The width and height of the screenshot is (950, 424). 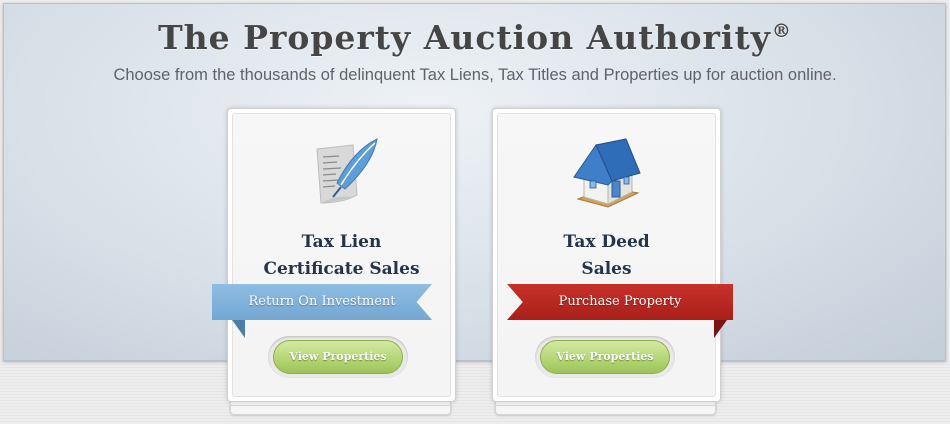 What do you see at coordinates (620, 302) in the screenshot?
I see `ribbon-purchase-property: Purchase Property` at bounding box center [620, 302].